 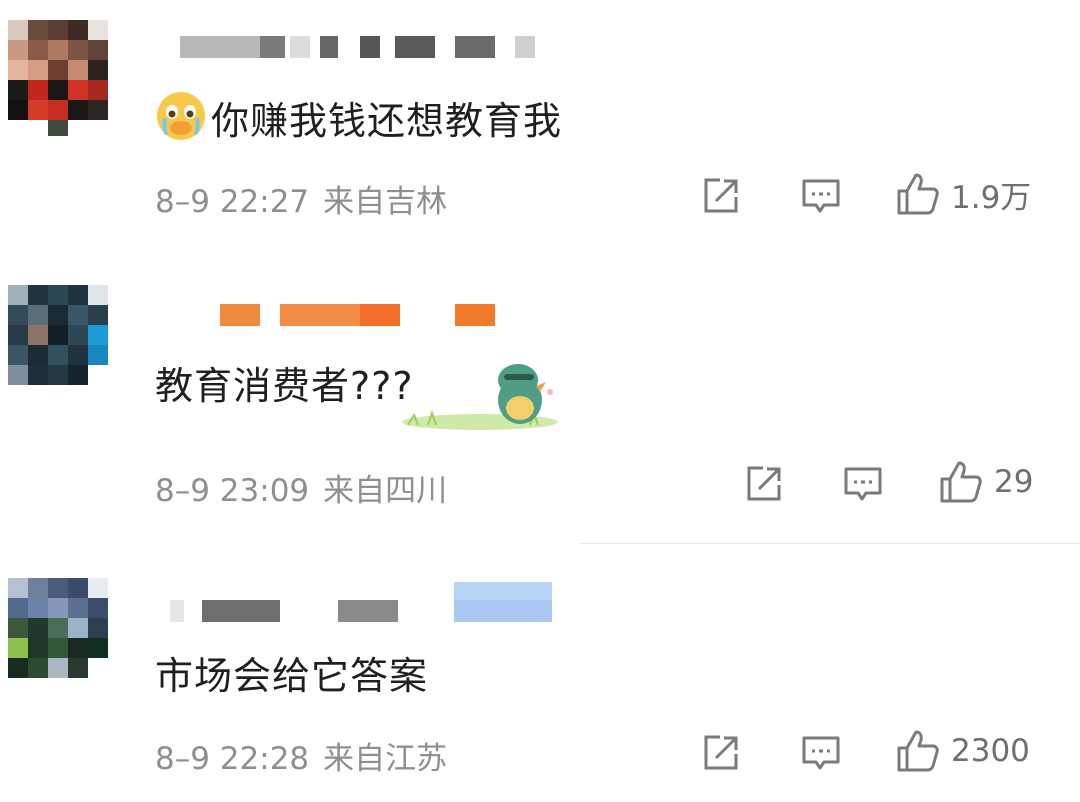 I want to click on like-button: 2300, so click(x=962, y=751).